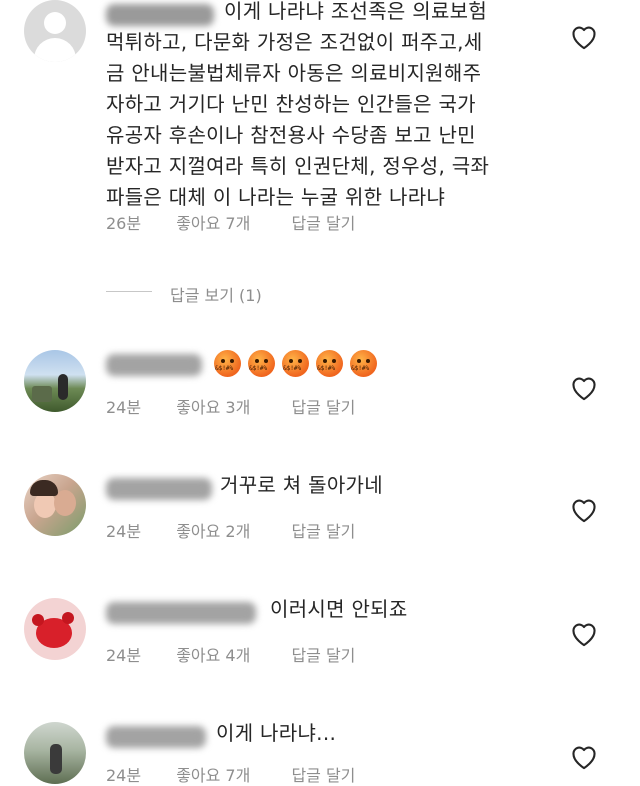  I want to click on likes-count: 좋아요 4개, so click(213, 654).